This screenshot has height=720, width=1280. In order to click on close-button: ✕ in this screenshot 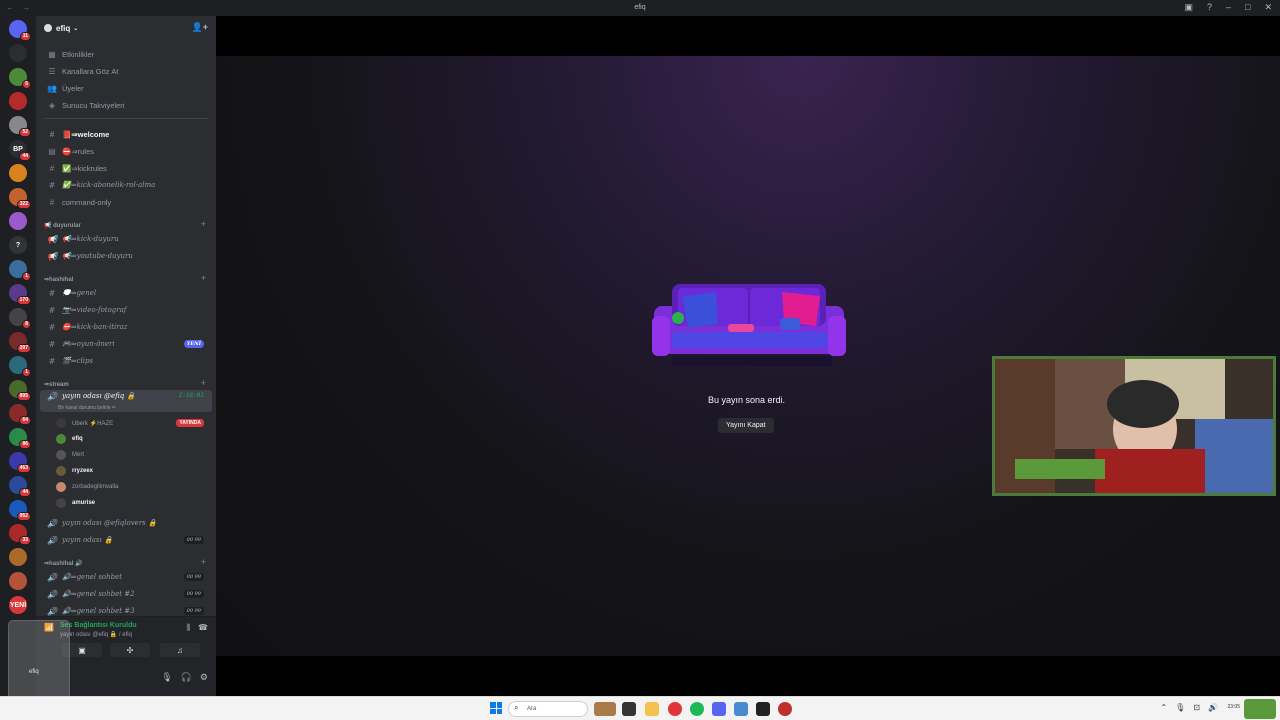, I will do `click(1268, 7)`.